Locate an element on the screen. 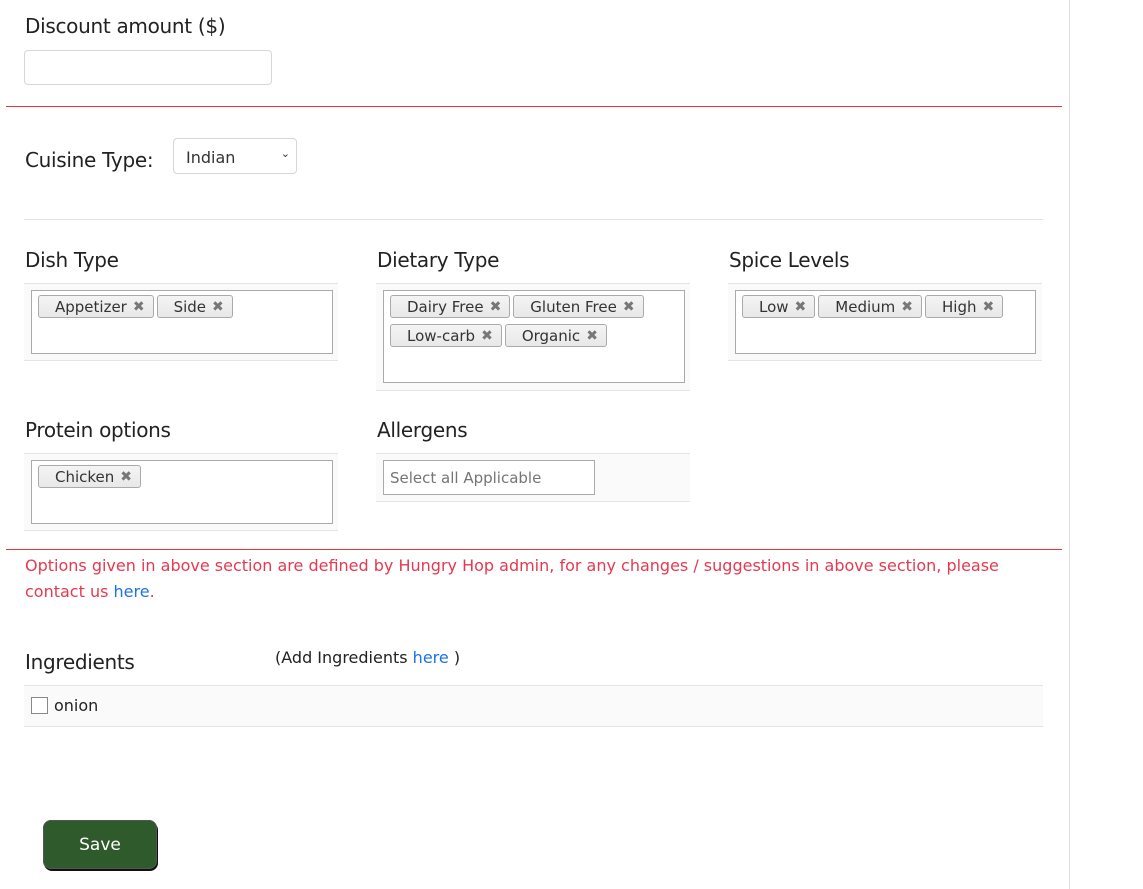 Image resolution: width=1143 pixels, height=889 pixels. save-button: Save is located at coordinates (100, 844).